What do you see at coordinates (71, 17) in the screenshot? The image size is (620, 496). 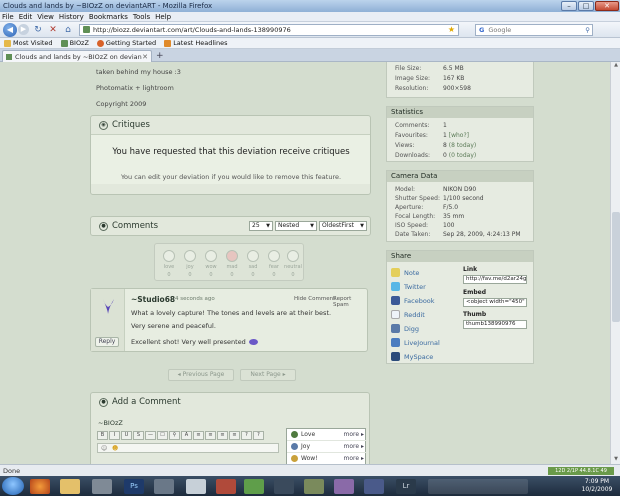 I see `menu-history: History` at bounding box center [71, 17].